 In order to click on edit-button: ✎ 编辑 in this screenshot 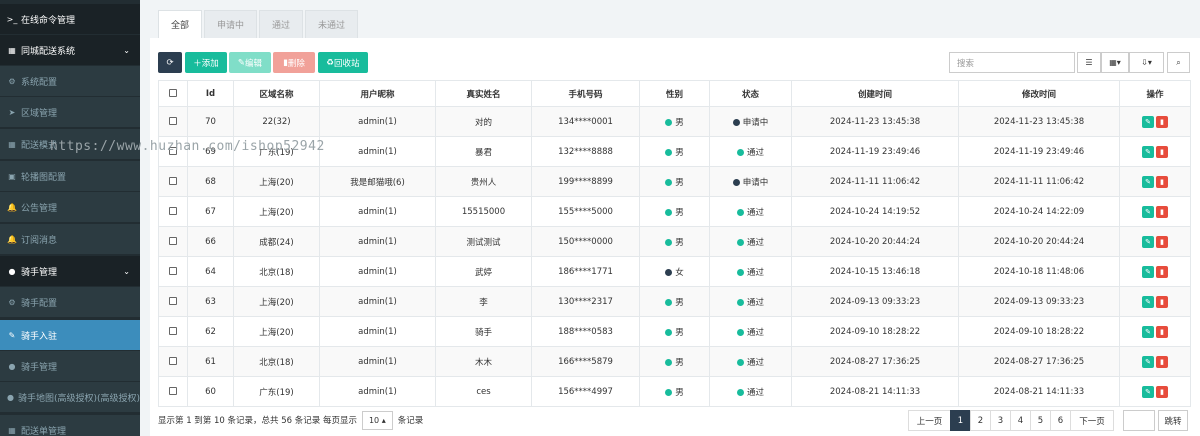, I will do `click(250, 62)`.